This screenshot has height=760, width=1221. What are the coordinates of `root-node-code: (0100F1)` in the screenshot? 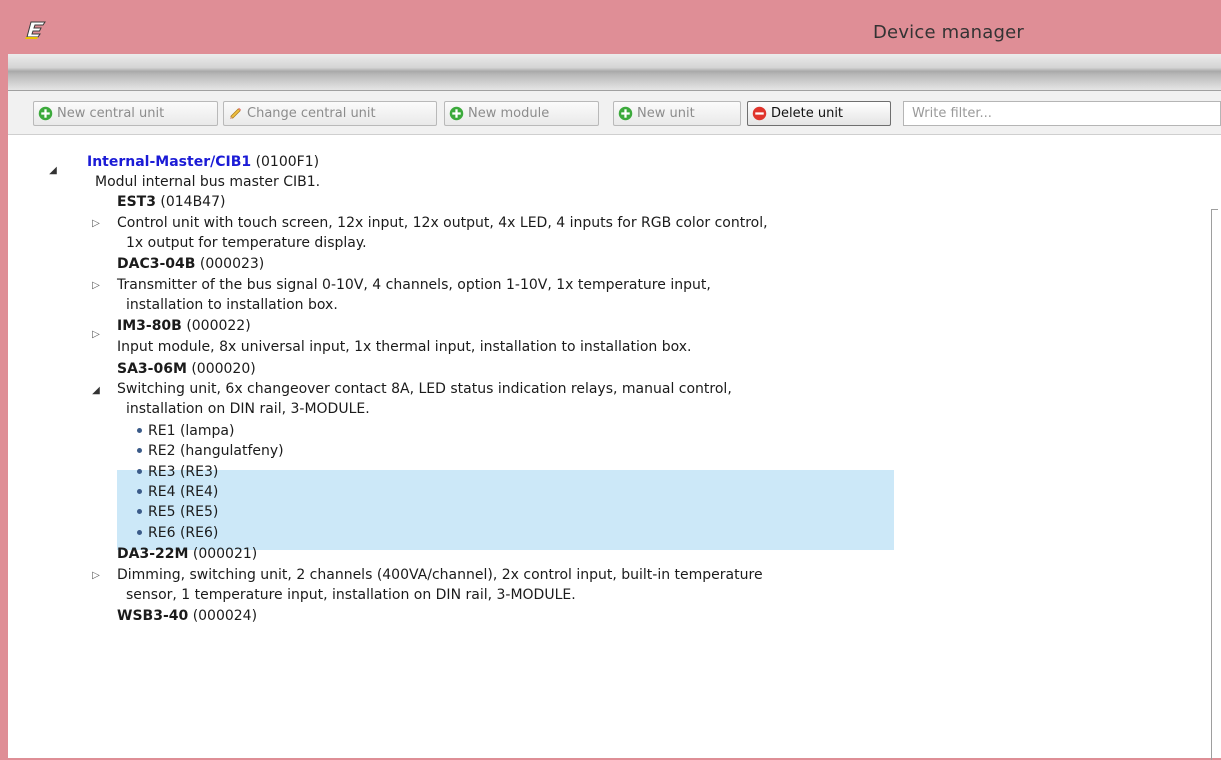 It's located at (287, 162).